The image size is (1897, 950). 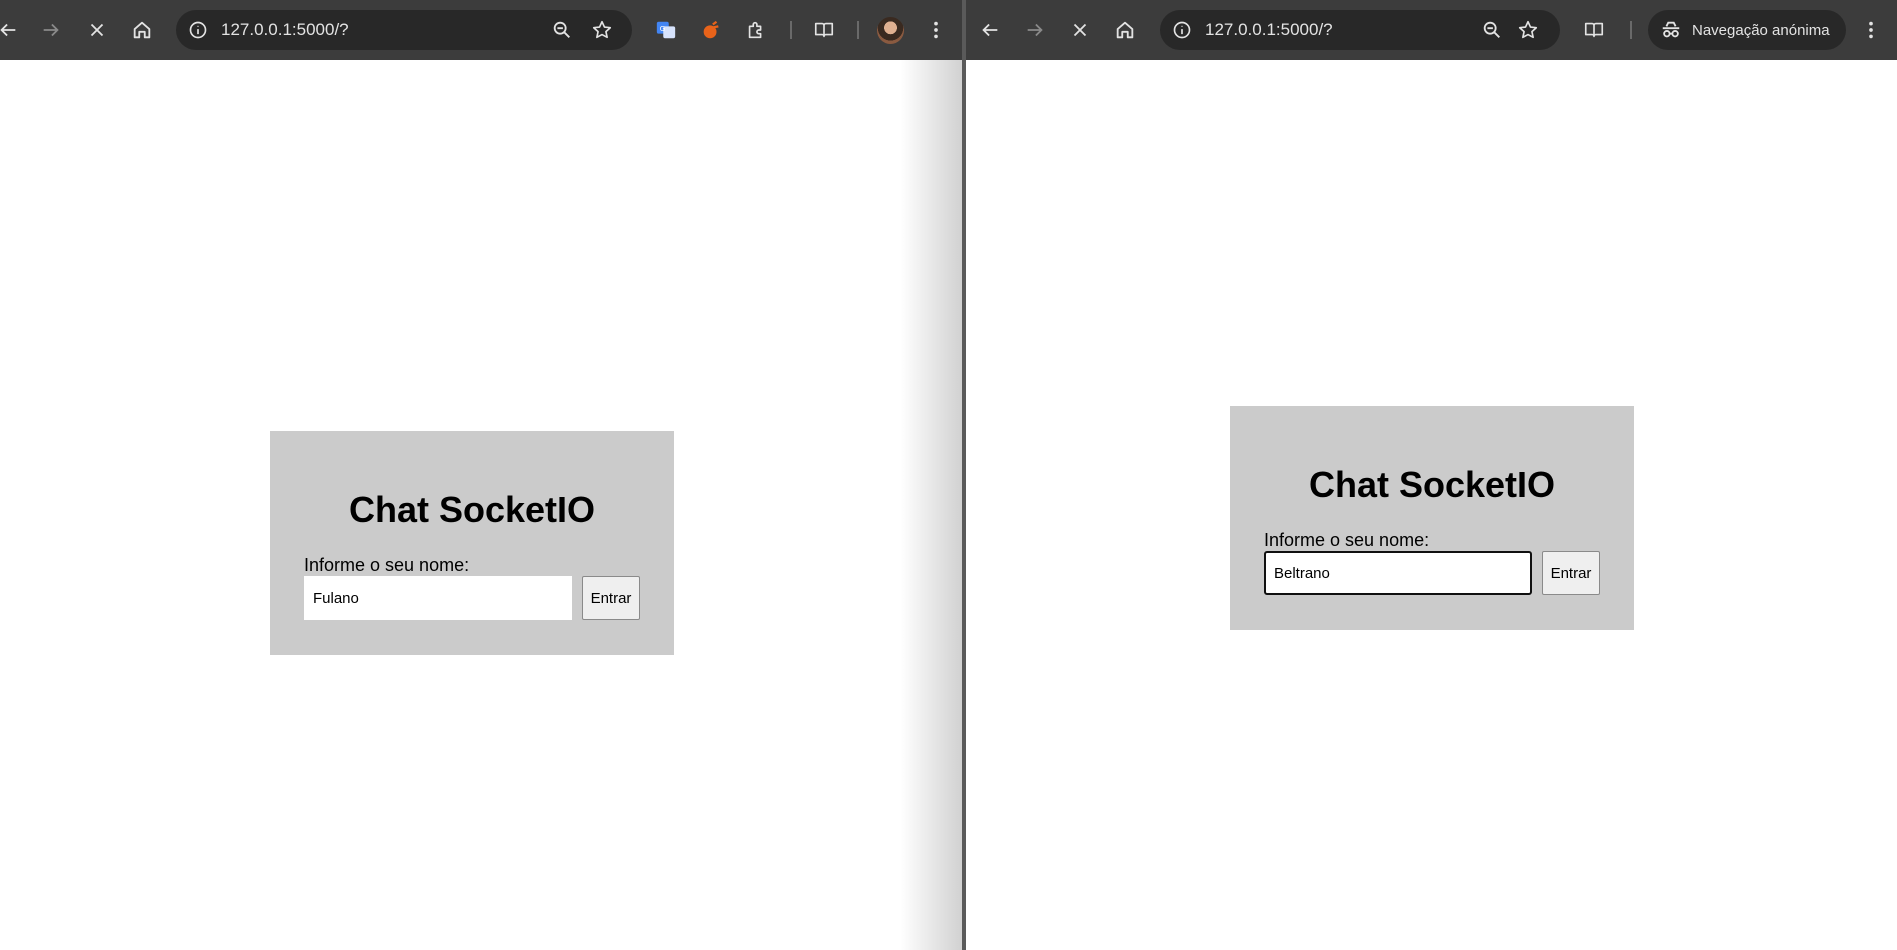 What do you see at coordinates (756, 30) in the screenshot?
I see `extensions-puzzle-icon` at bounding box center [756, 30].